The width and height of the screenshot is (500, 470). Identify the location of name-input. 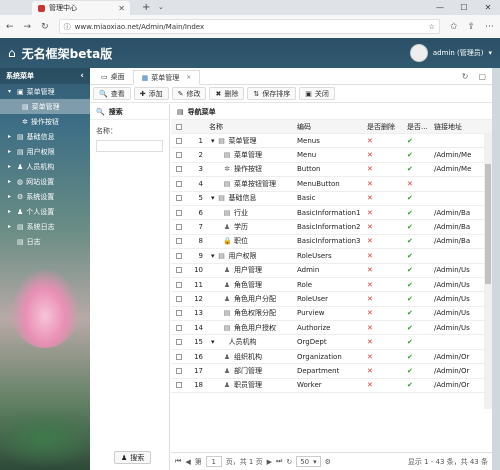
(129, 146).